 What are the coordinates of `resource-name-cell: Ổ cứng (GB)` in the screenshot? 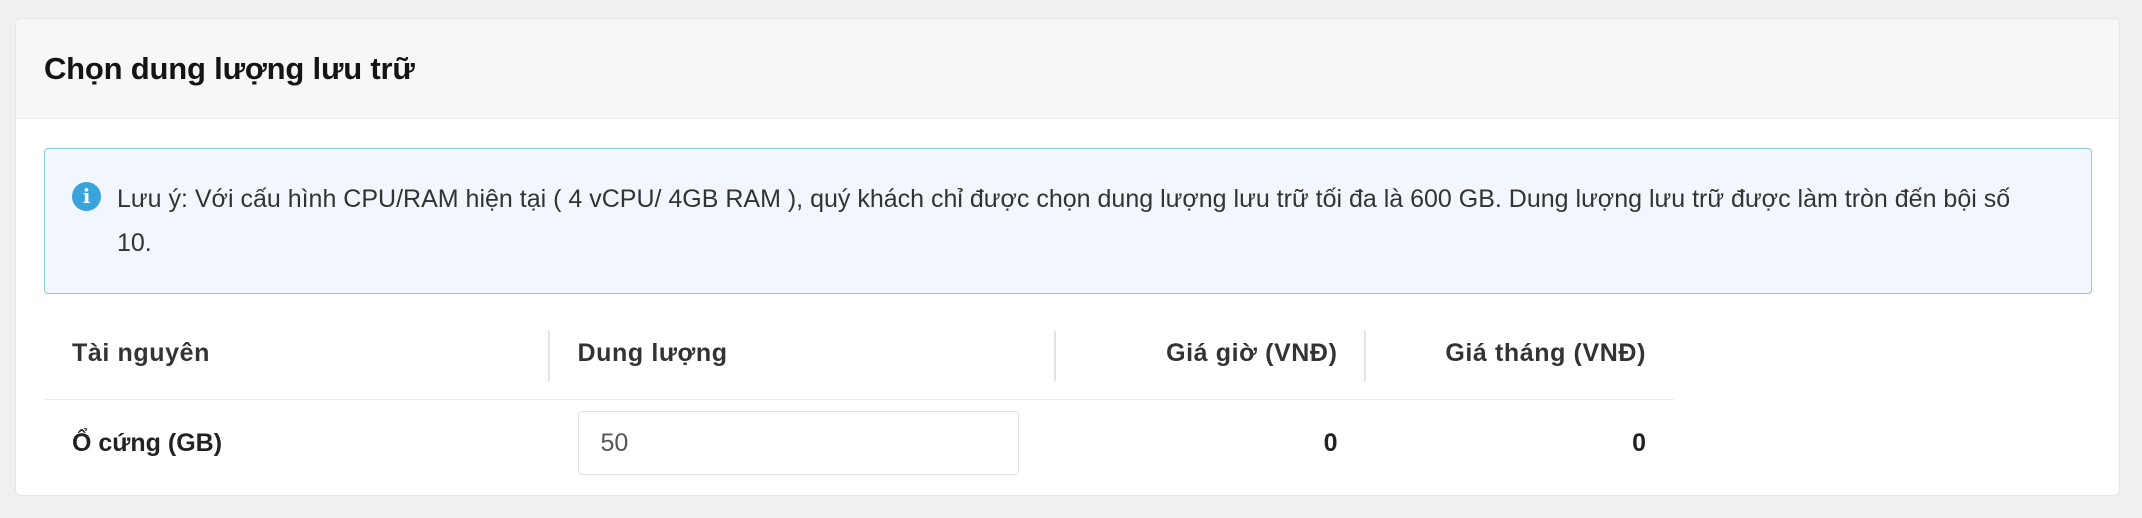 It's located at (147, 442).